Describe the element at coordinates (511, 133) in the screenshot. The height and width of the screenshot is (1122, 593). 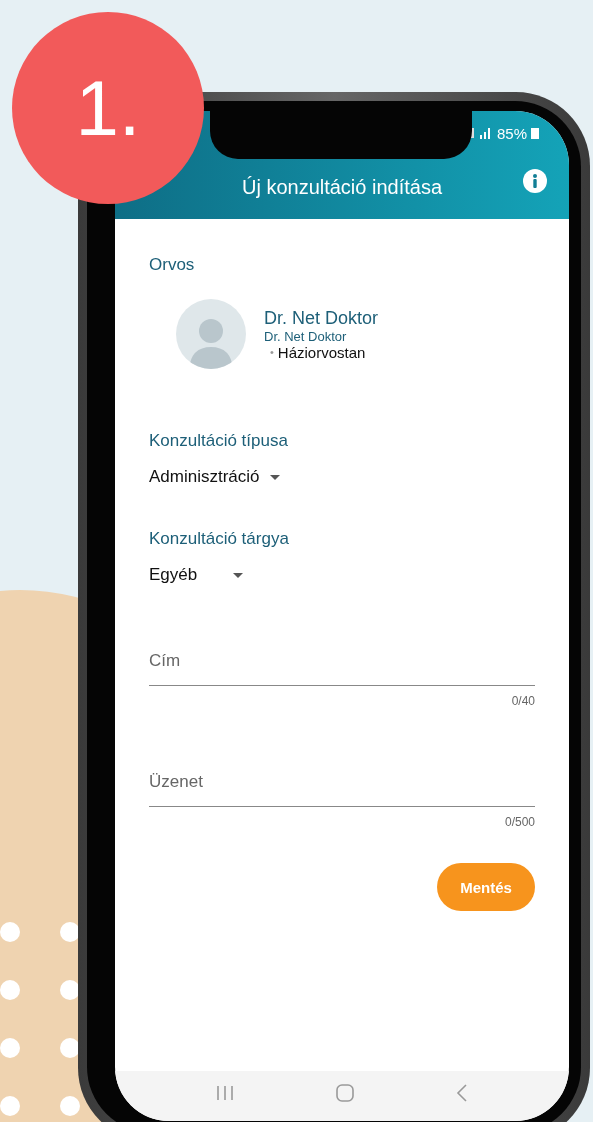
I see `battery-percent: 85%` at that location.